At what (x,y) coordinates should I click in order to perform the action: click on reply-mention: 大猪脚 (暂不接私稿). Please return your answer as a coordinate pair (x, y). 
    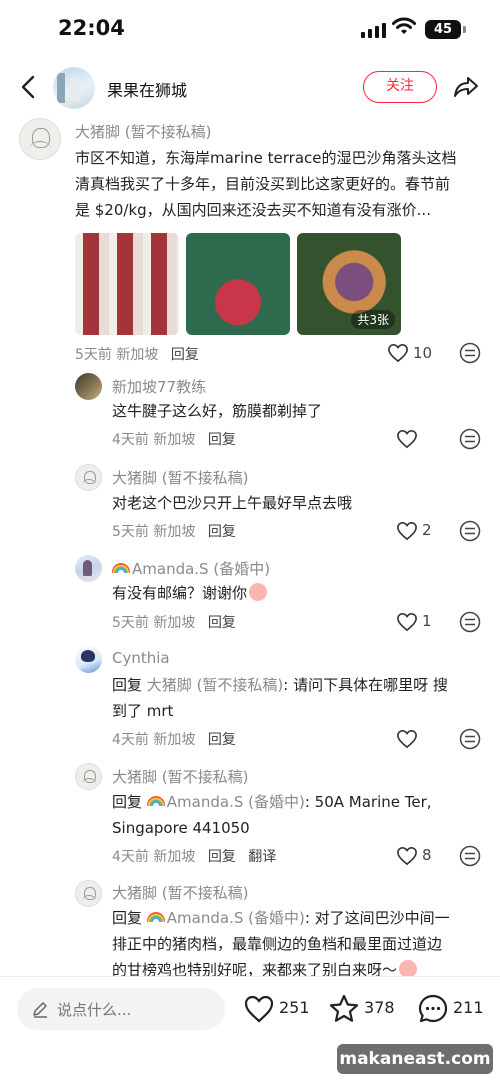
    Looking at the image, I should click on (215, 685).